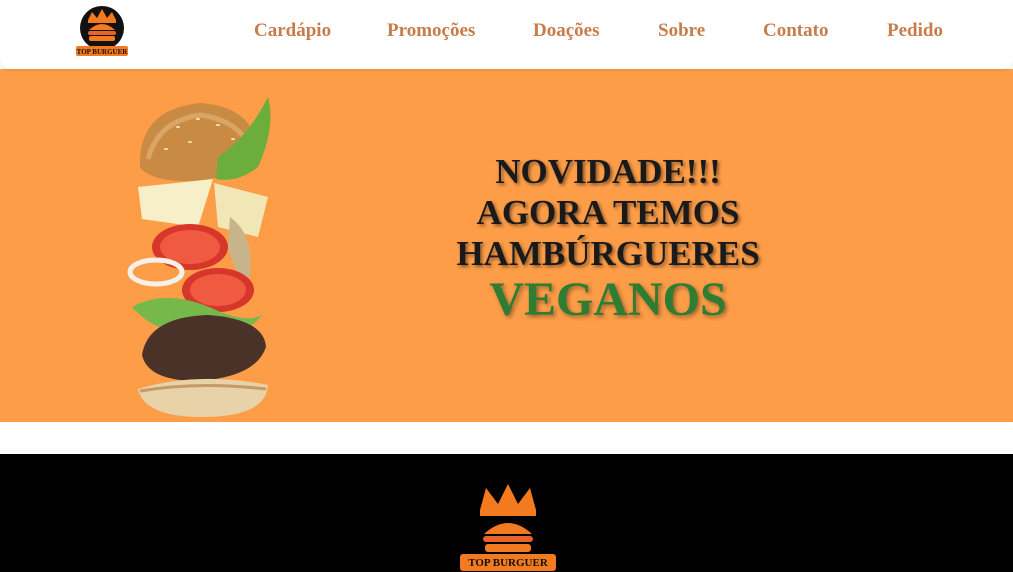 This screenshot has height=572, width=1013. I want to click on nav-cardapio: Cardápio, so click(292, 31).